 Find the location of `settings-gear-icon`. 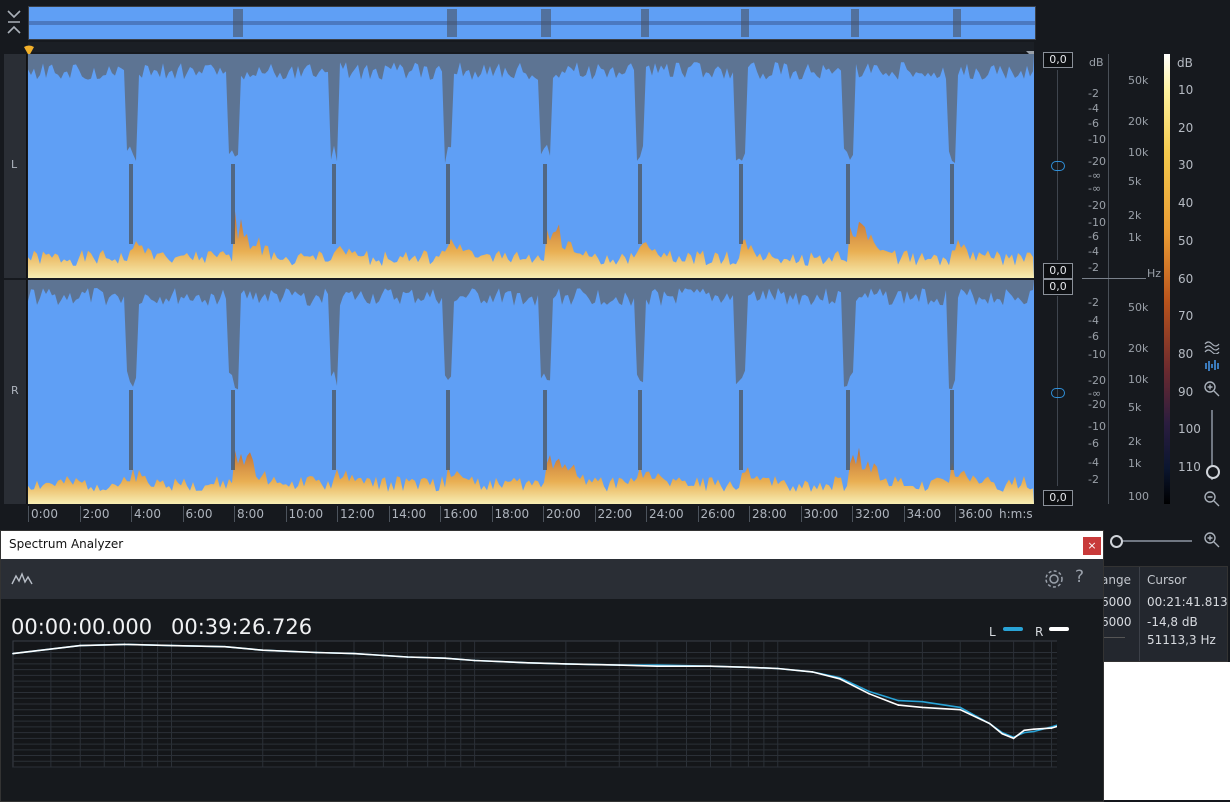

settings-gear-icon is located at coordinates (1054, 581).